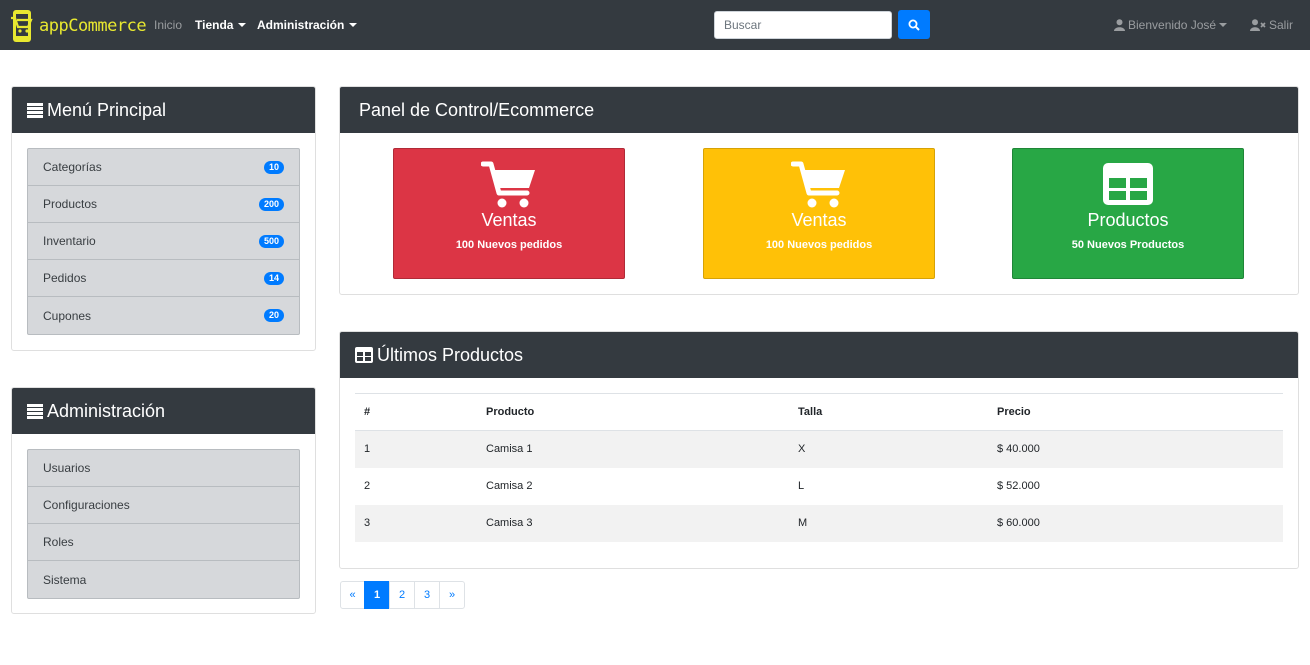 The height and width of the screenshot is (665, 1310). Describe the element at coordinates (65, 579) in the screenshot. I see `list-item-label: Sistema` at that location.